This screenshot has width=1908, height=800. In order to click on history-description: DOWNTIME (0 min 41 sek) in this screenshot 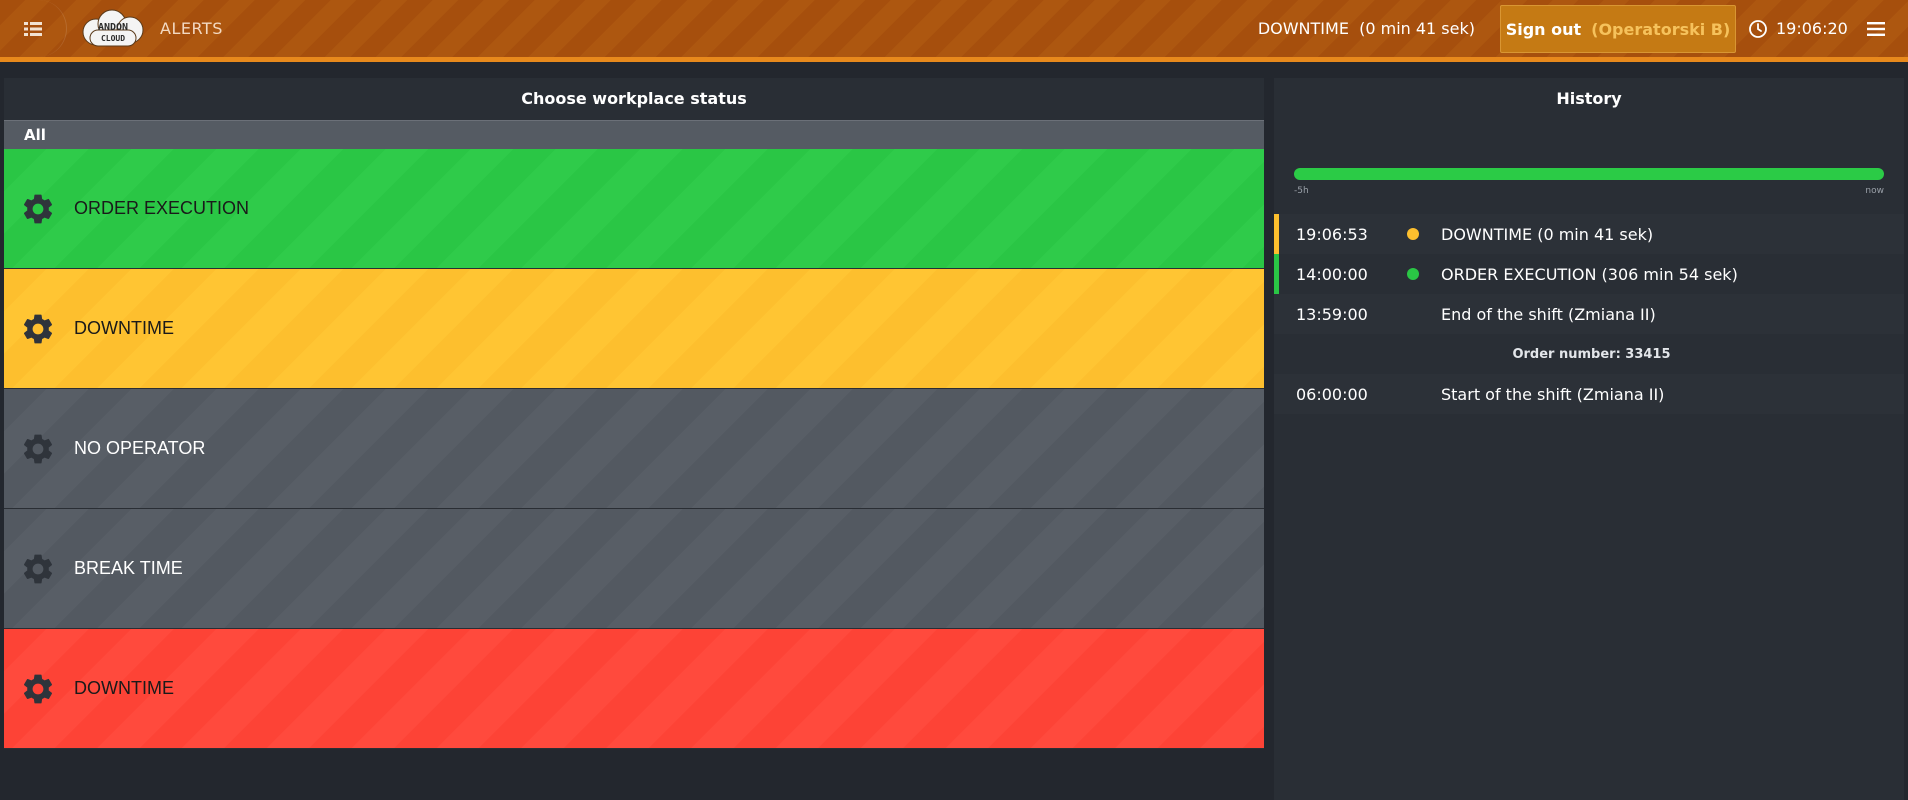, I will do `click(1547, 234)`.